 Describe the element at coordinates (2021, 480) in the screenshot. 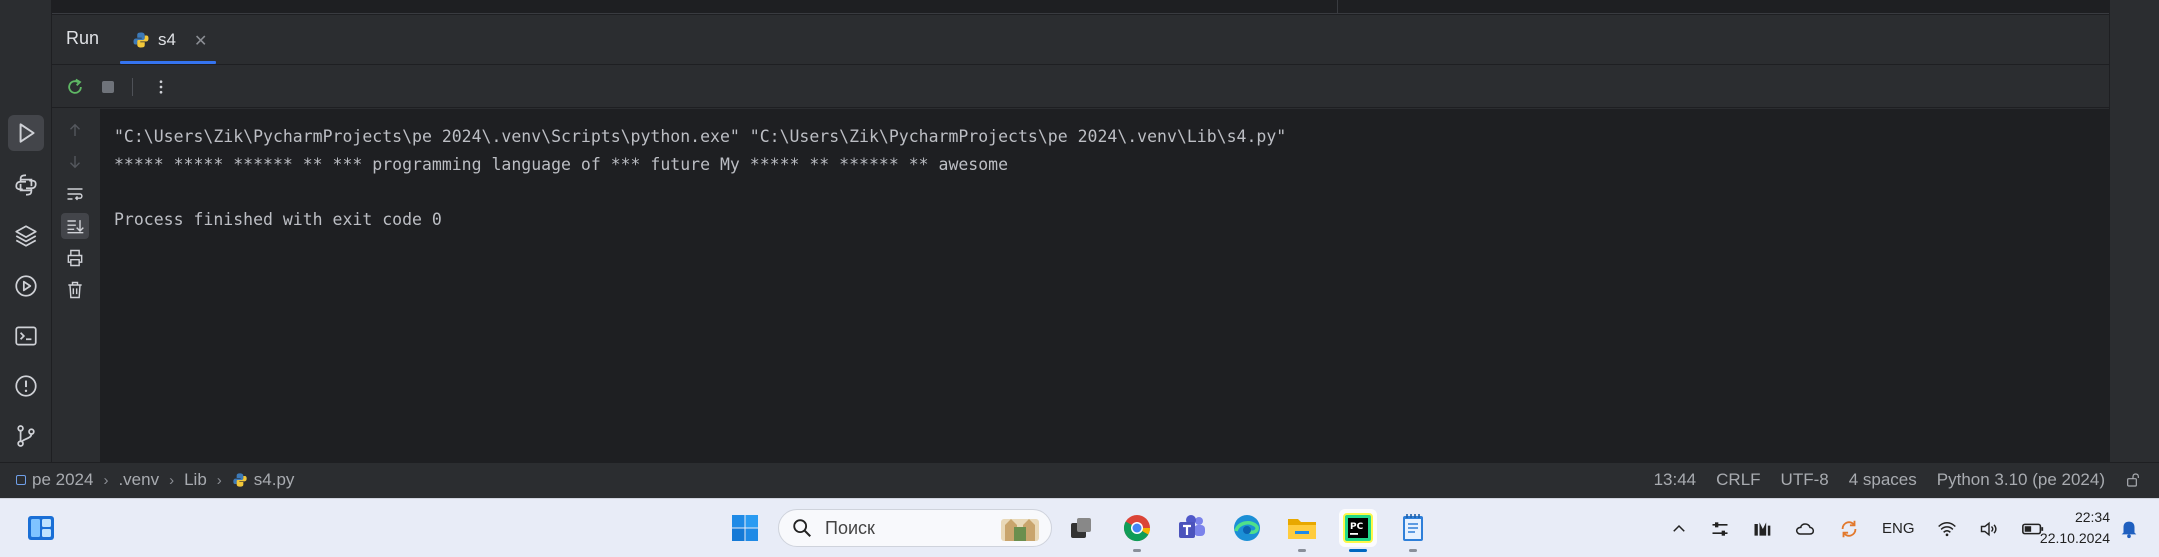

I see `python-interpreter: Python 3.10 (pe 2024)` at that location.